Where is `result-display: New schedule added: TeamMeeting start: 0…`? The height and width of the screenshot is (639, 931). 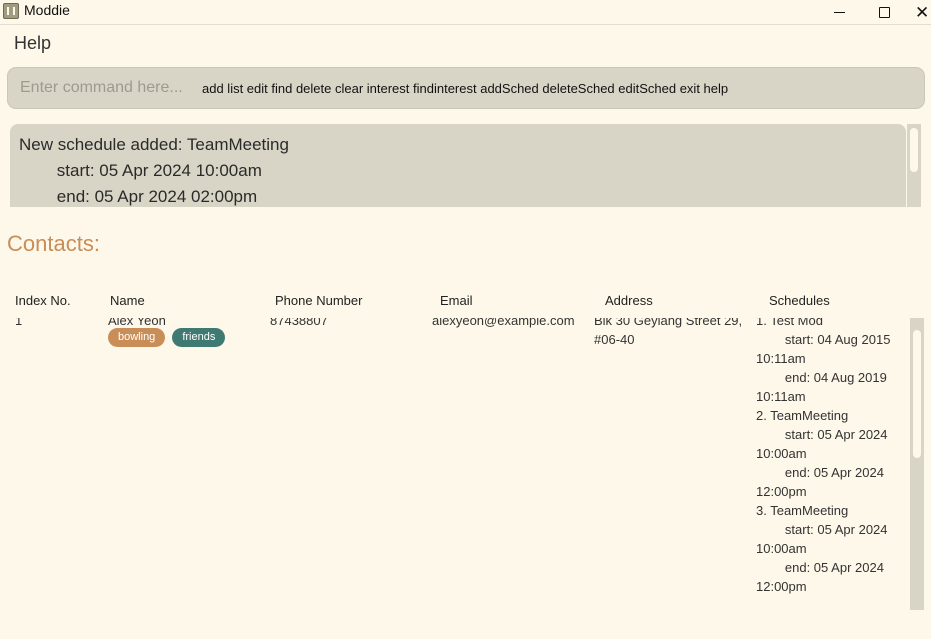
result-display: New schedule added: TeamMeeting start: 0… is located at coordinates (458, 165).